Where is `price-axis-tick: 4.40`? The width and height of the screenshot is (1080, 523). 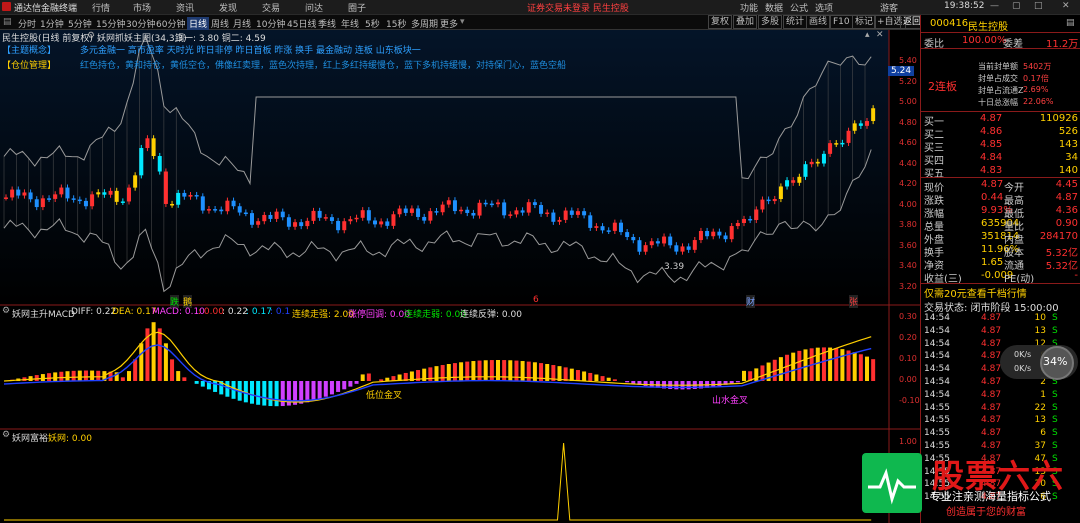
price-axis-tick: 4.40 is located at coordinates (908, 163).